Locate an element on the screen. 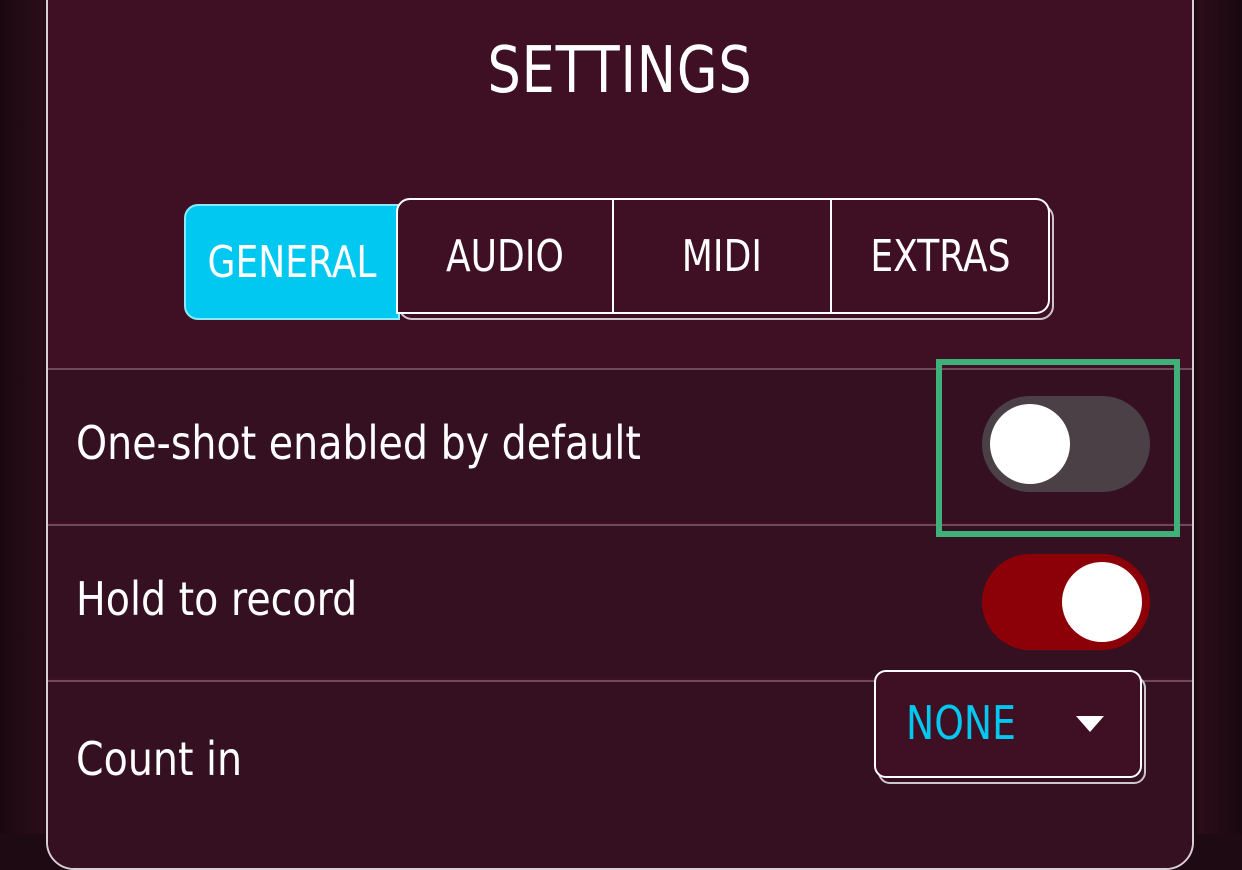 The image size is (1242, 870). tab-general: GENERAL is located at coordinates (292, 262).